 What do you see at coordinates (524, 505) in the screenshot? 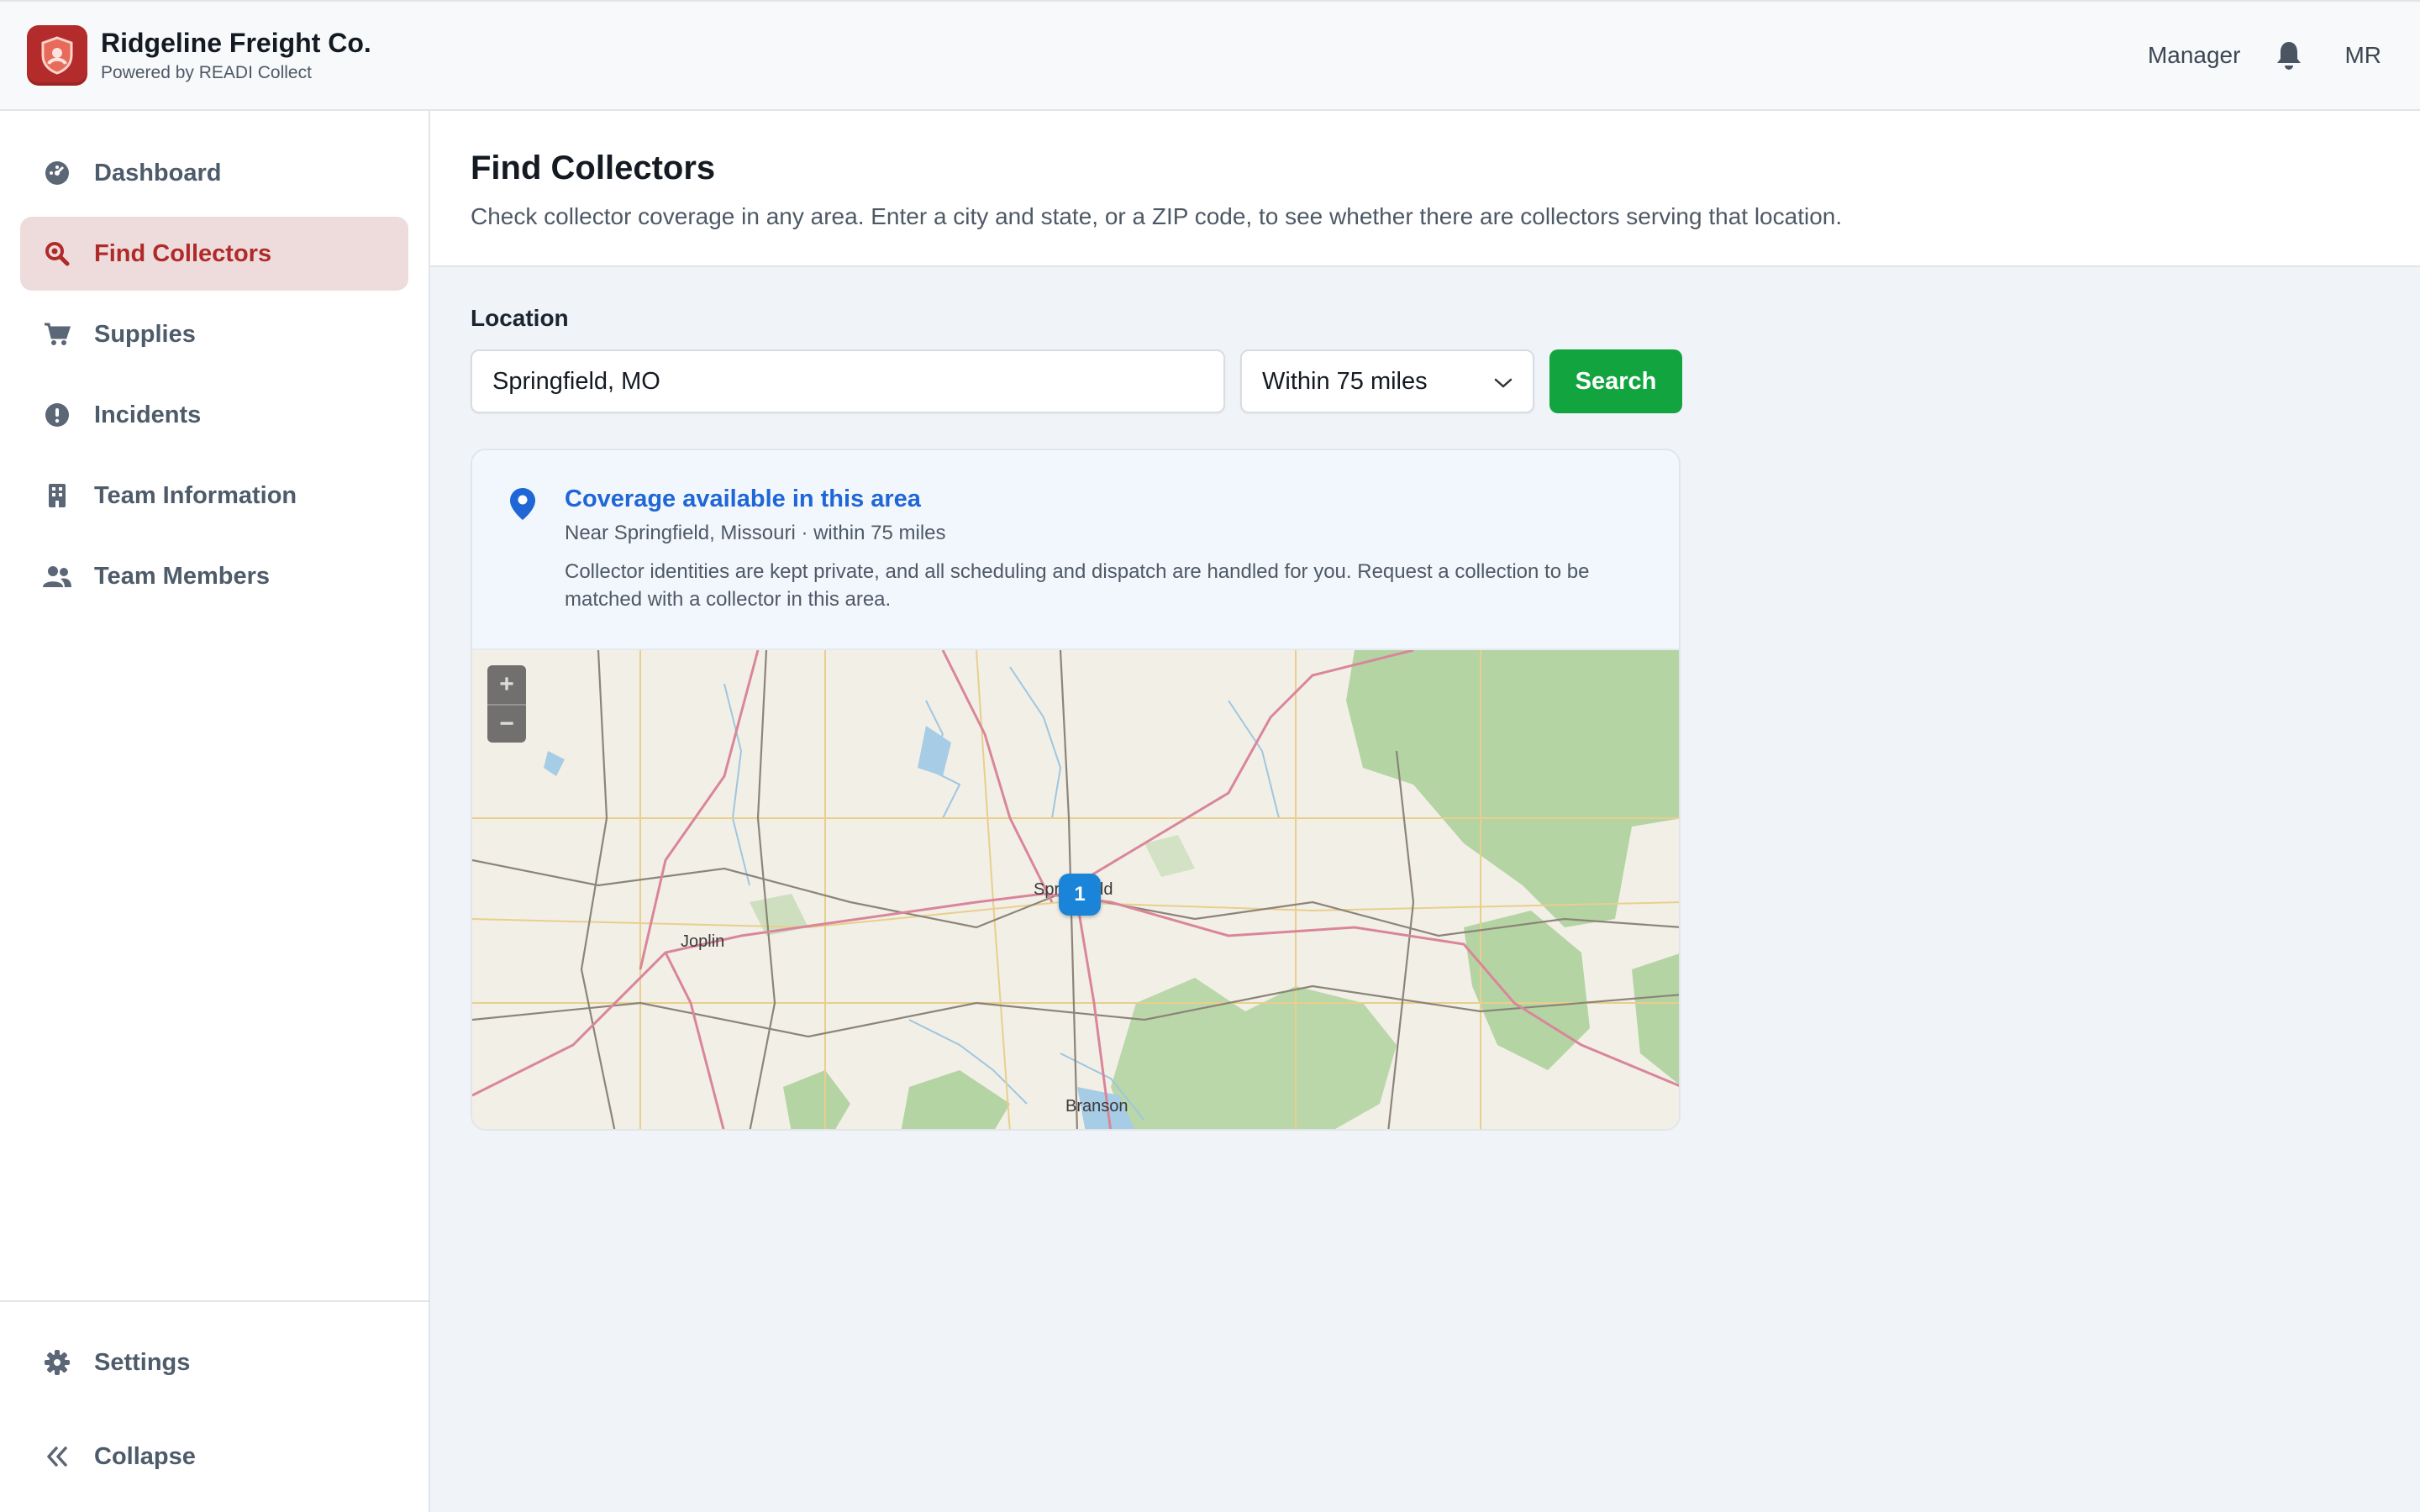
I see `map-pin-icon` at bounding box center [524, 505].